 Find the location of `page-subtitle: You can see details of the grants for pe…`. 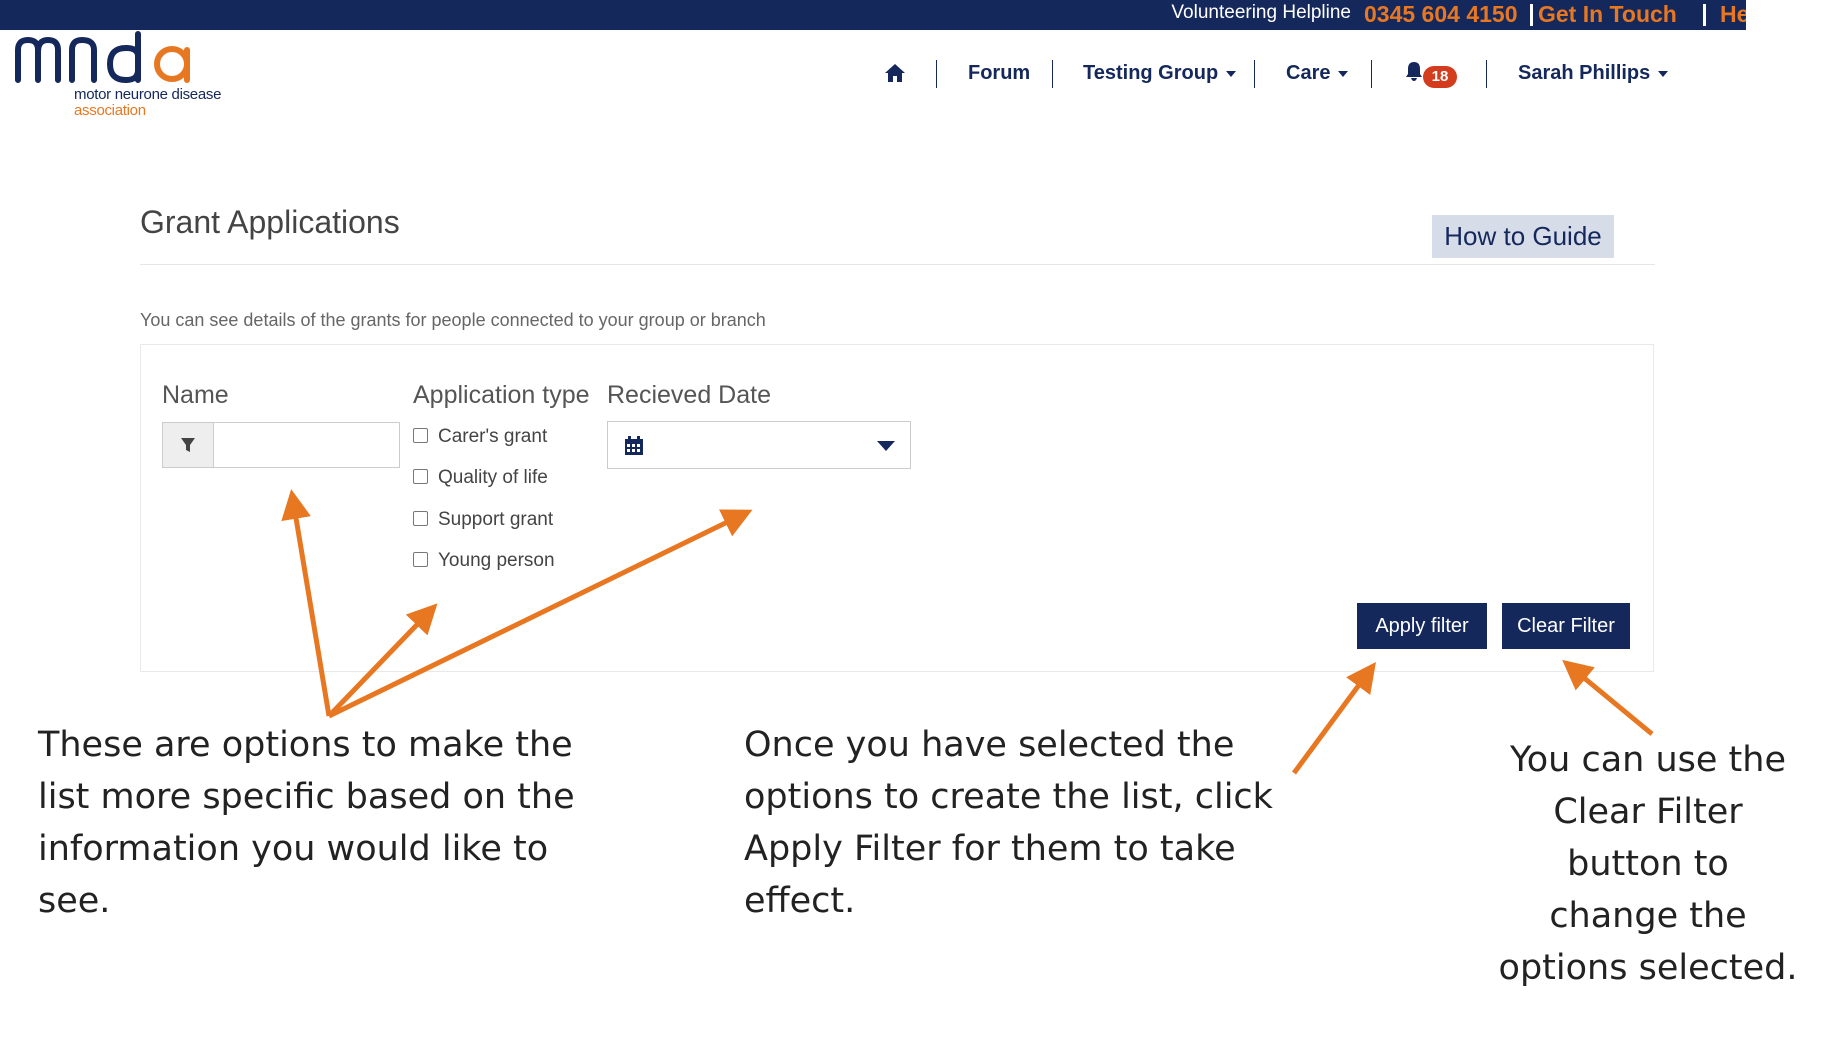

page-subtitle: You can see details of the grants for pe… is located at coordinates (453, 320).